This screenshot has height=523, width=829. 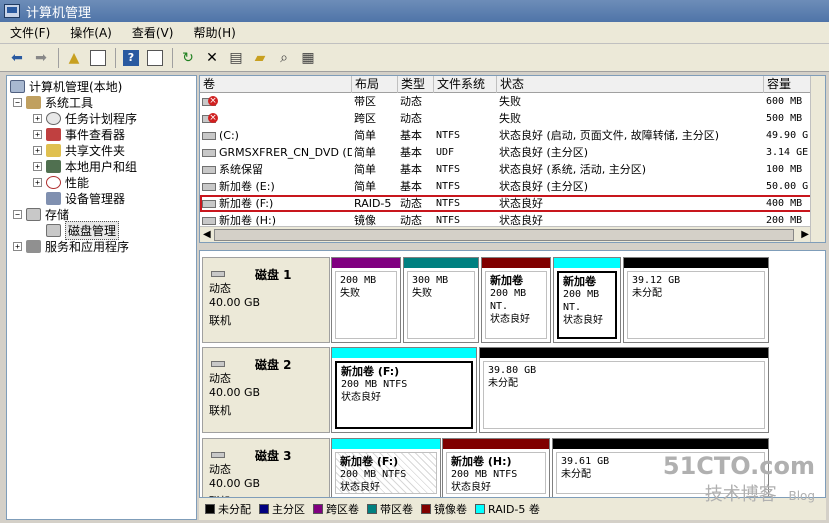 What do you see at coordinates (506, 169) in the screenshot?
I see `table-row: 系统保留 简单 基本 NTFS 状态良好 (系统, 活动, 主分区) 100 MB` at bounding box center [506, 169].